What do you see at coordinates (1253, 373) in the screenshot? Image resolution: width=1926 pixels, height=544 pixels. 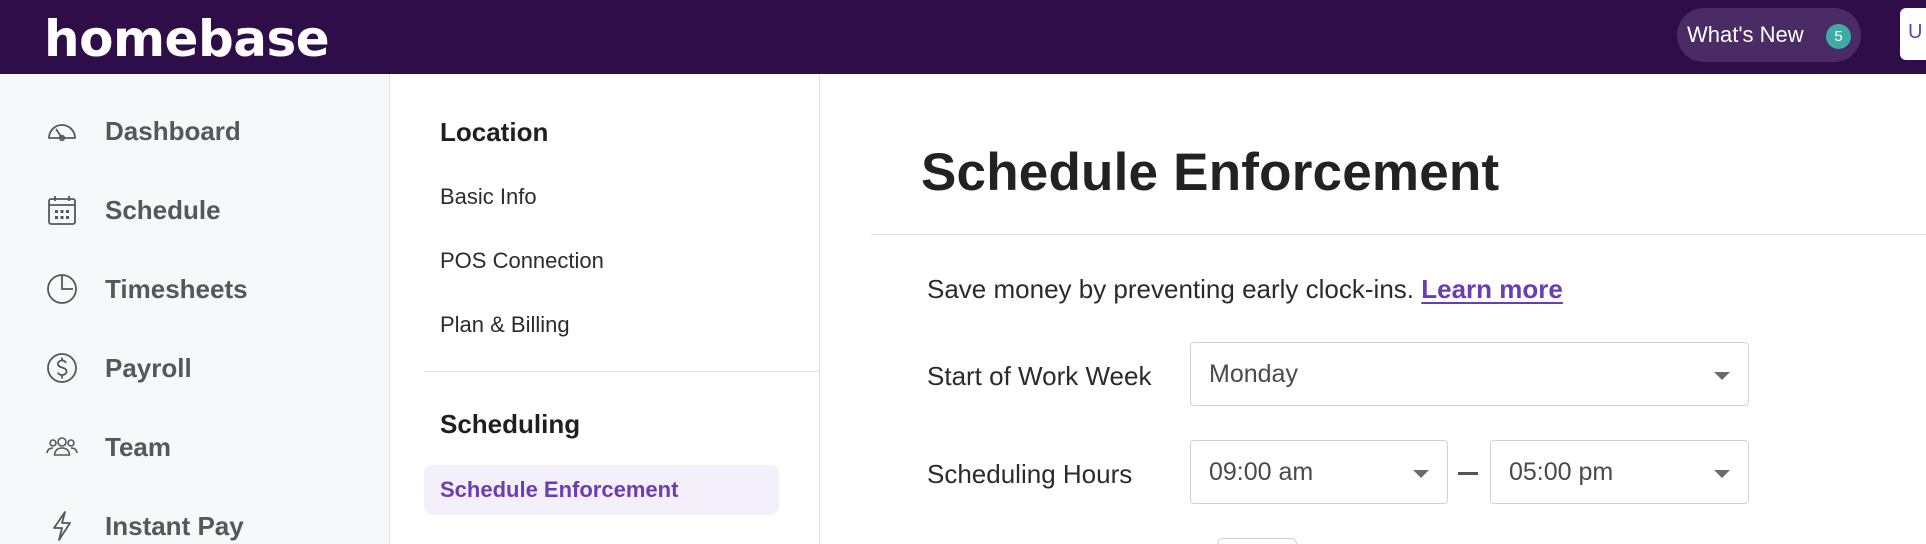 I see `select-value: Monday` at bounding box center [1253, 373].